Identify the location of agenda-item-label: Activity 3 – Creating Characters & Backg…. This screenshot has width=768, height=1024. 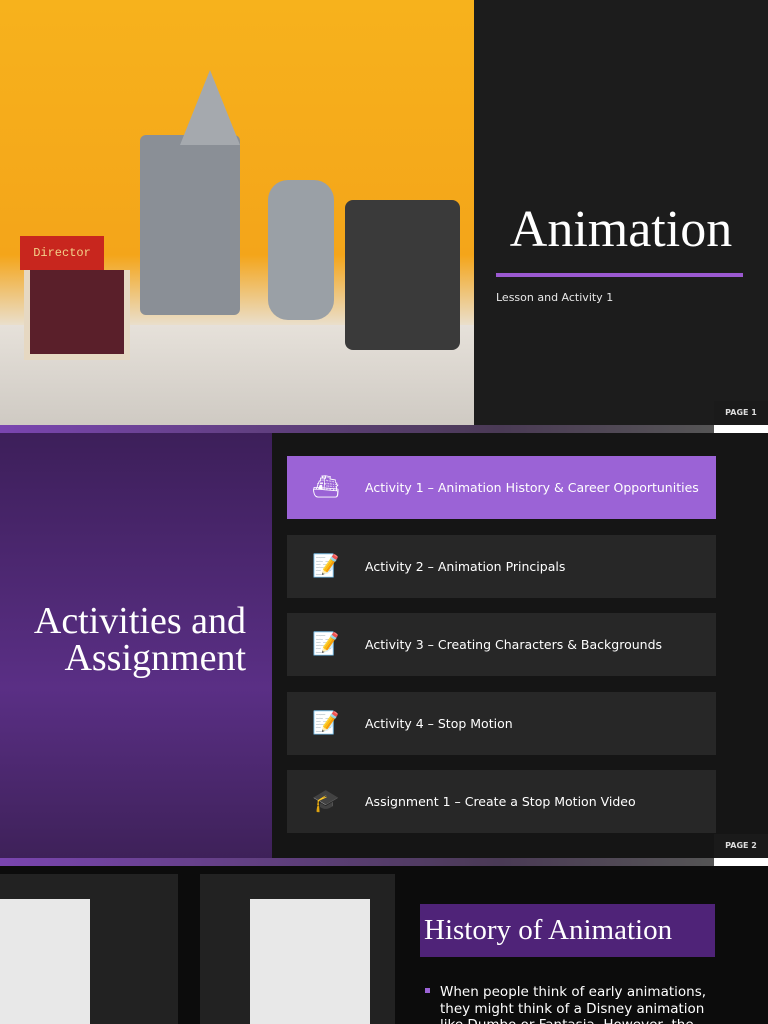
(514, 644).